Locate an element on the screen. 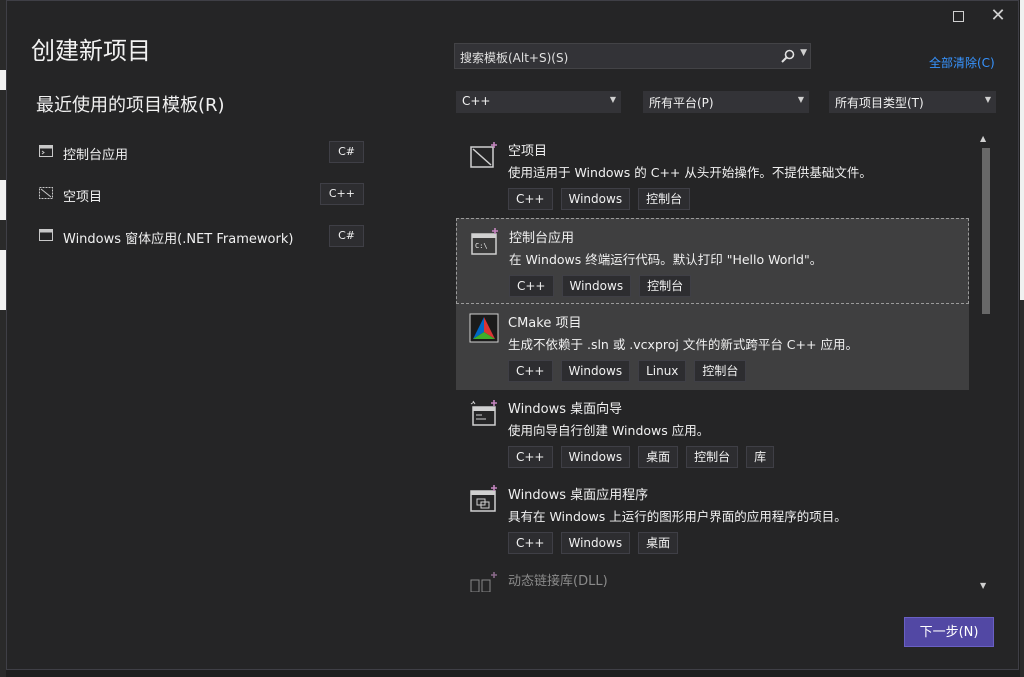 This screenshot has width=1024, height=677. scroll-up-icon: ▲ is located at coordinates (983, 138).